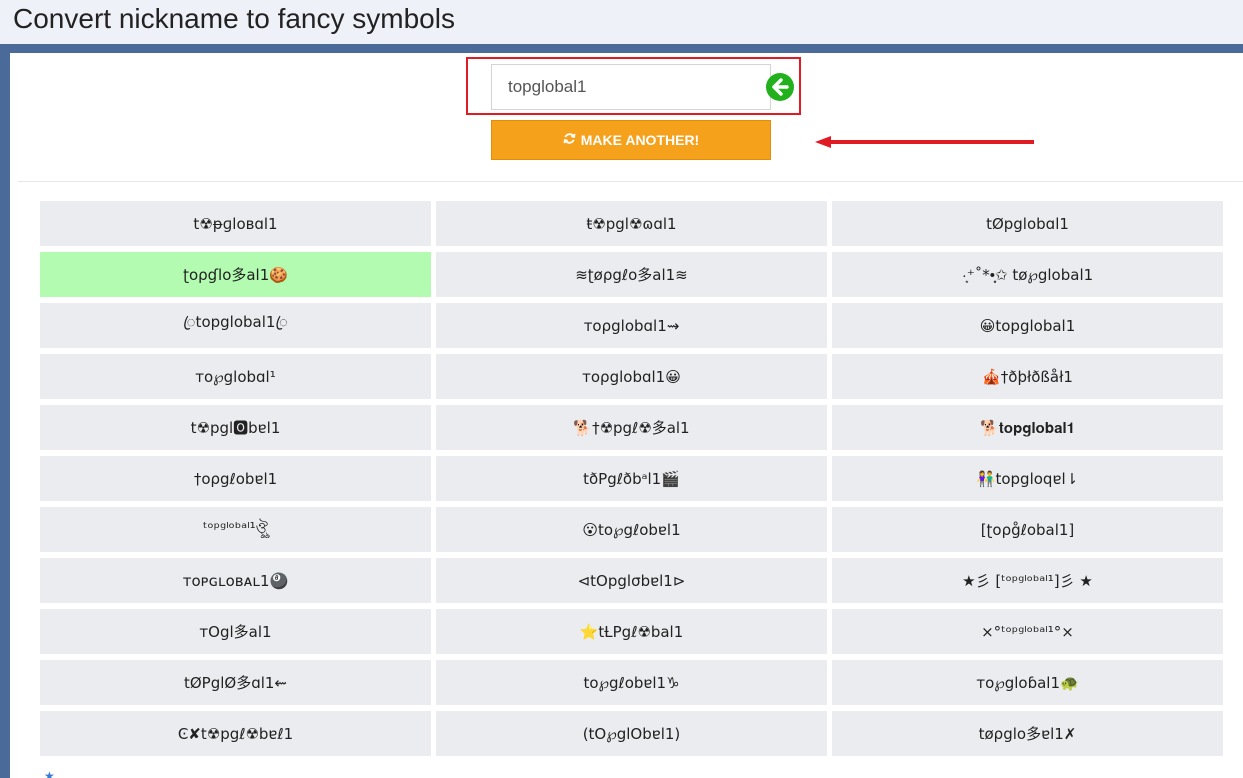 The height and width of the screenshot is (778, 1243). What do you see at coordinates (1027, 529) in the screenshot?
I see `variant-cell: [ʈօρg̊ℓobal1]` at bounding box center [1027, 529].